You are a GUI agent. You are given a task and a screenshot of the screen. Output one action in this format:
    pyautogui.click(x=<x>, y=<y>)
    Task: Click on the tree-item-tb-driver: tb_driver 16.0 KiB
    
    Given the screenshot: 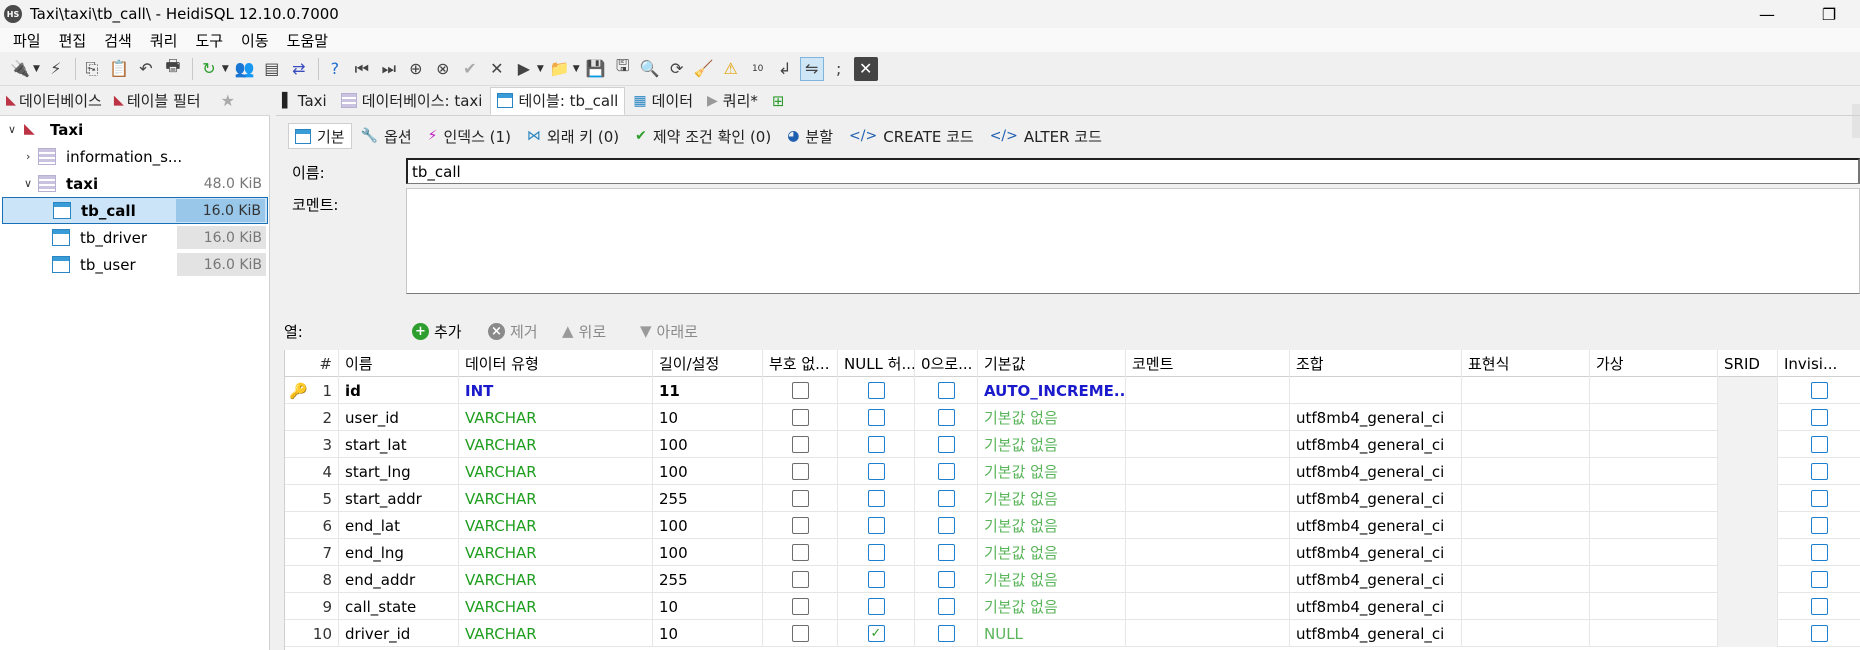 What is the action you would take?
    pyautogui.click(x=135, y=237)
    